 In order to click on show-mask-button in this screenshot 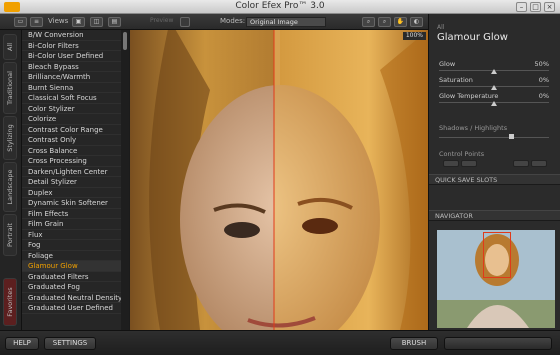, I will do `click(521, 163)`.